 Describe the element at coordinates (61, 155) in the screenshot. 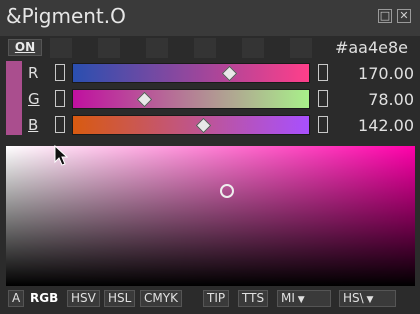

I see `mouse-cursor-icon` at that location.